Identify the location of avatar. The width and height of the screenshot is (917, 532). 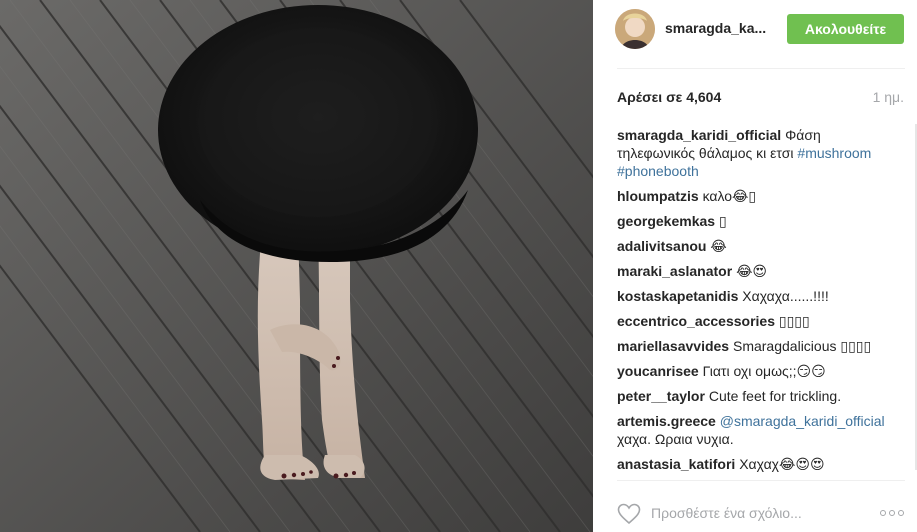
(635, 29).